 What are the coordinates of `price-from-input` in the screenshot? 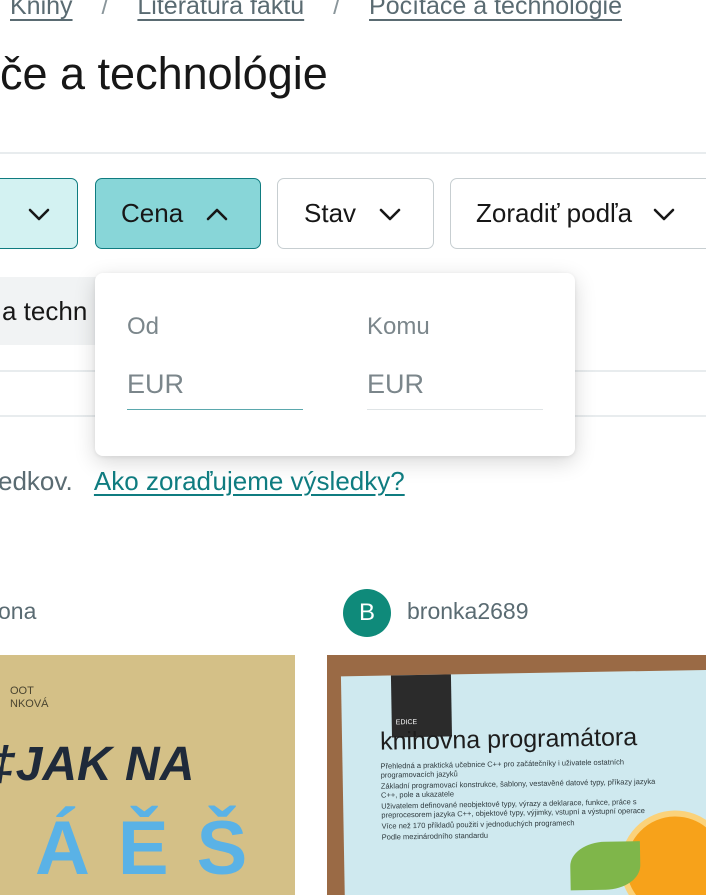 It's located at (215, 384).